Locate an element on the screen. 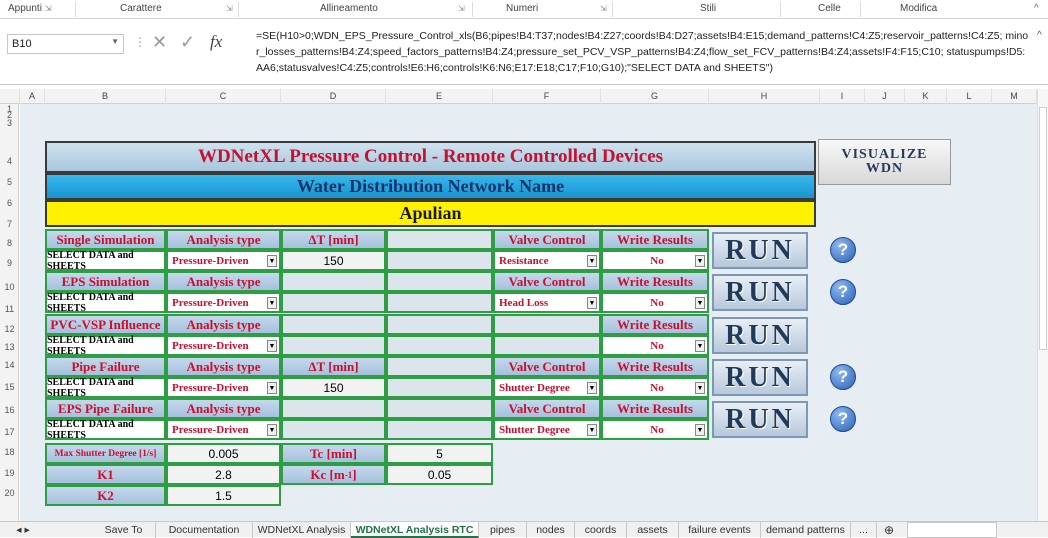 Image resolution: width=1048 pixels, height=538 pixels. formula-controls: ⋮ ✕ ✓ fx is located at coordinates (189, 43).